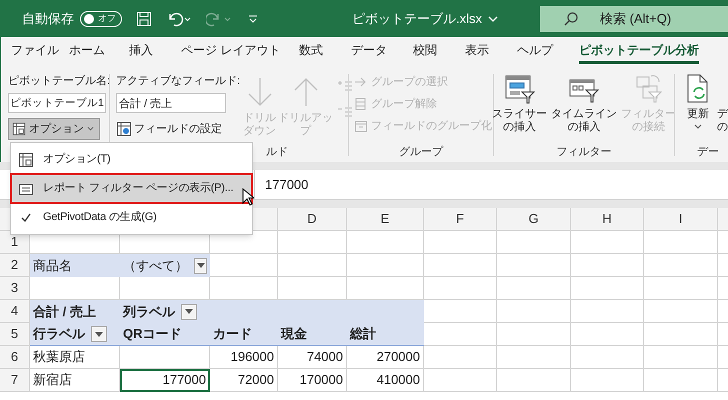  I want to click on table-cell: 現金, so click(312, 334).